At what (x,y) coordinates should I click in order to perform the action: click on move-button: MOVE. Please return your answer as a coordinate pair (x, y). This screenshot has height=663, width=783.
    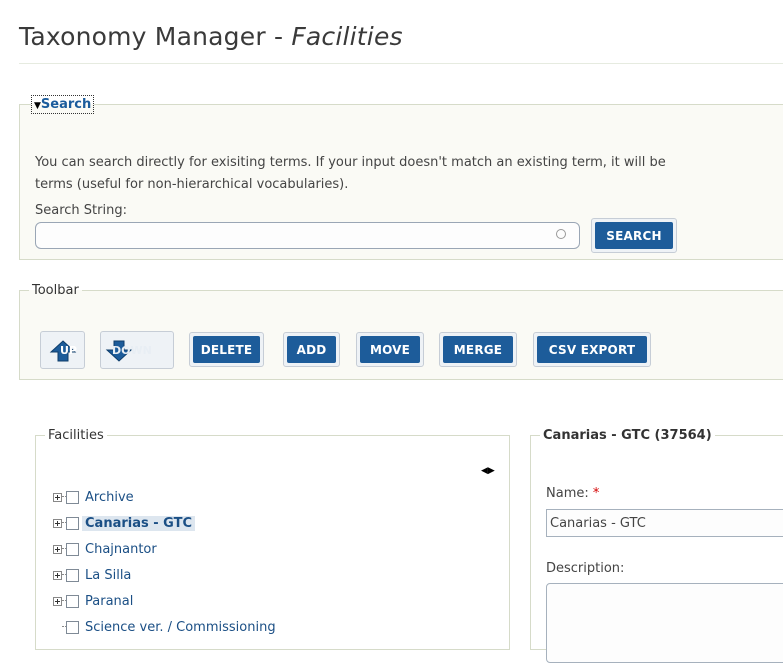
    Looking at the image, I should click on (390, 349).